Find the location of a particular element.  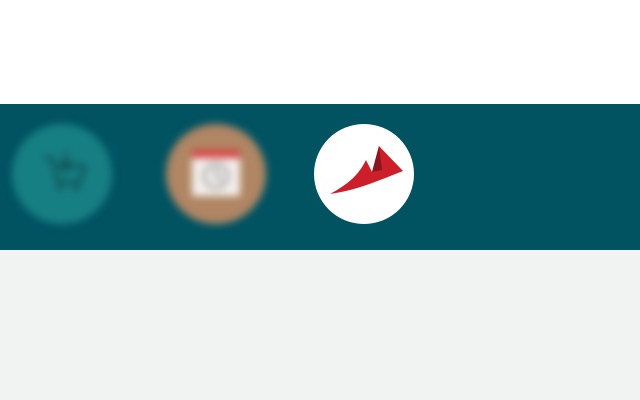

red-flyer-logo-icon is located at coordinates (364, 174).